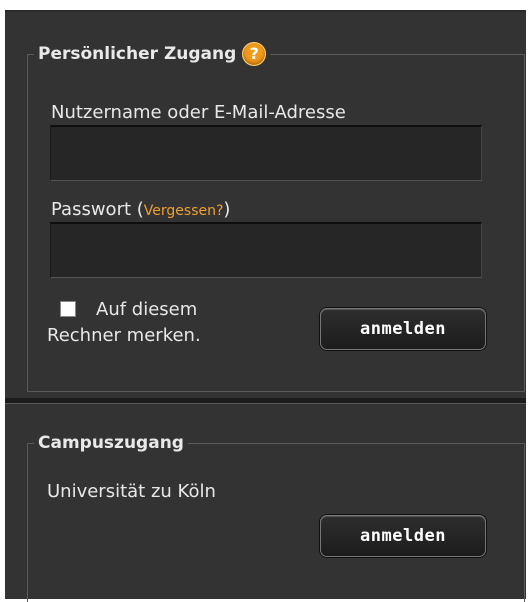 The height and width of the screenshot is (602, 531). What do you see at coordinates (124, 335) in the screenshot?
I see `remember-label-line2: Rechner merken.` at bounding box center [124, 335].